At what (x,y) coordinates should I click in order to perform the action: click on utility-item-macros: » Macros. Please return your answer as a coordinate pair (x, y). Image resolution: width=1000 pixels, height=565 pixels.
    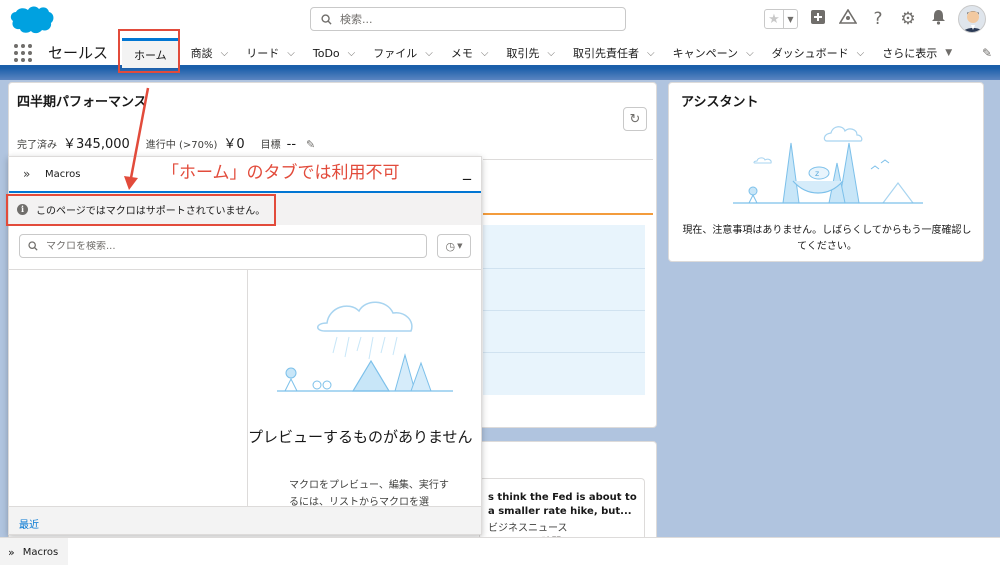
    Looking at the image, I should click on (34, 551).